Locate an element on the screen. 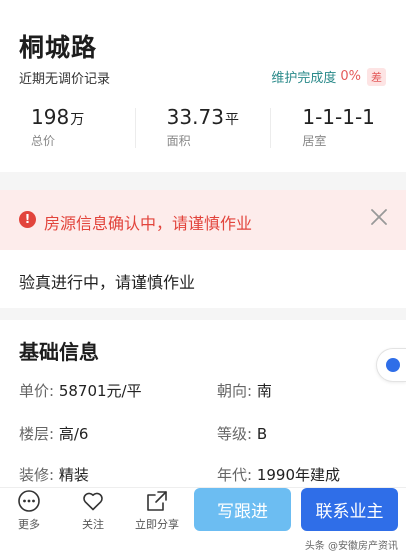  alert-circle-icon: ! is located at coordinates (27, 219).